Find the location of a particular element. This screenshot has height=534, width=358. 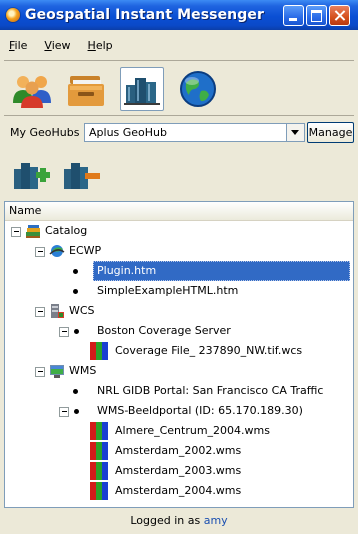

window-title: Geospatial Instant Messenger is located at coordinates (144, 15).